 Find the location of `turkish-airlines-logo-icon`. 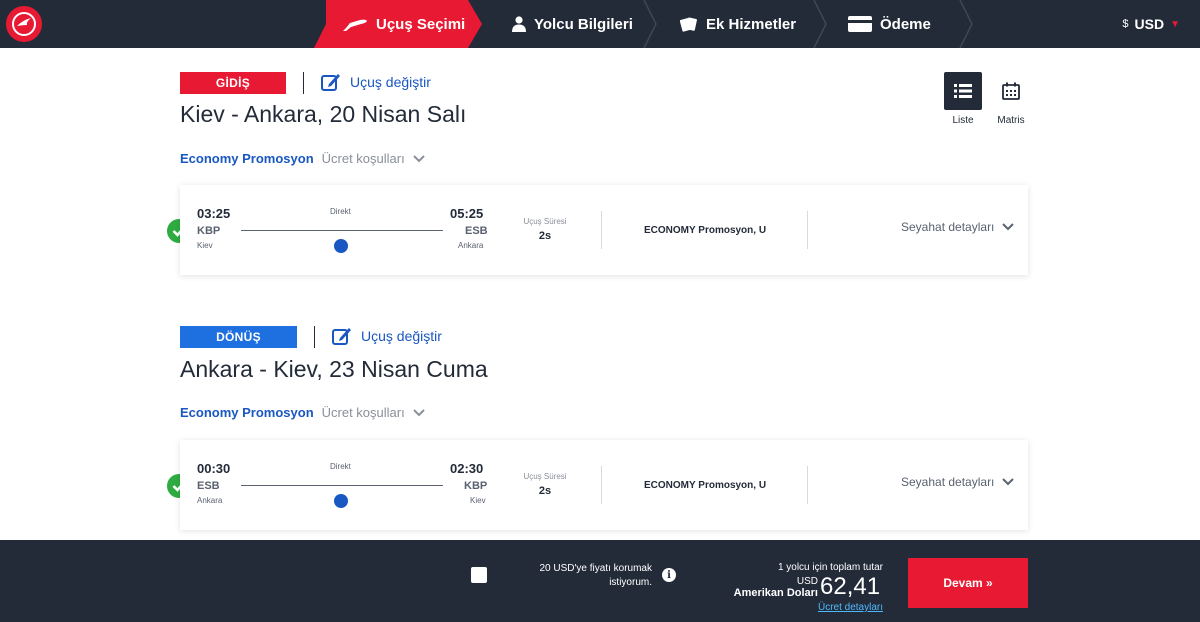

turkish-airlines-logo-icon is located at coordinates (24, 24).